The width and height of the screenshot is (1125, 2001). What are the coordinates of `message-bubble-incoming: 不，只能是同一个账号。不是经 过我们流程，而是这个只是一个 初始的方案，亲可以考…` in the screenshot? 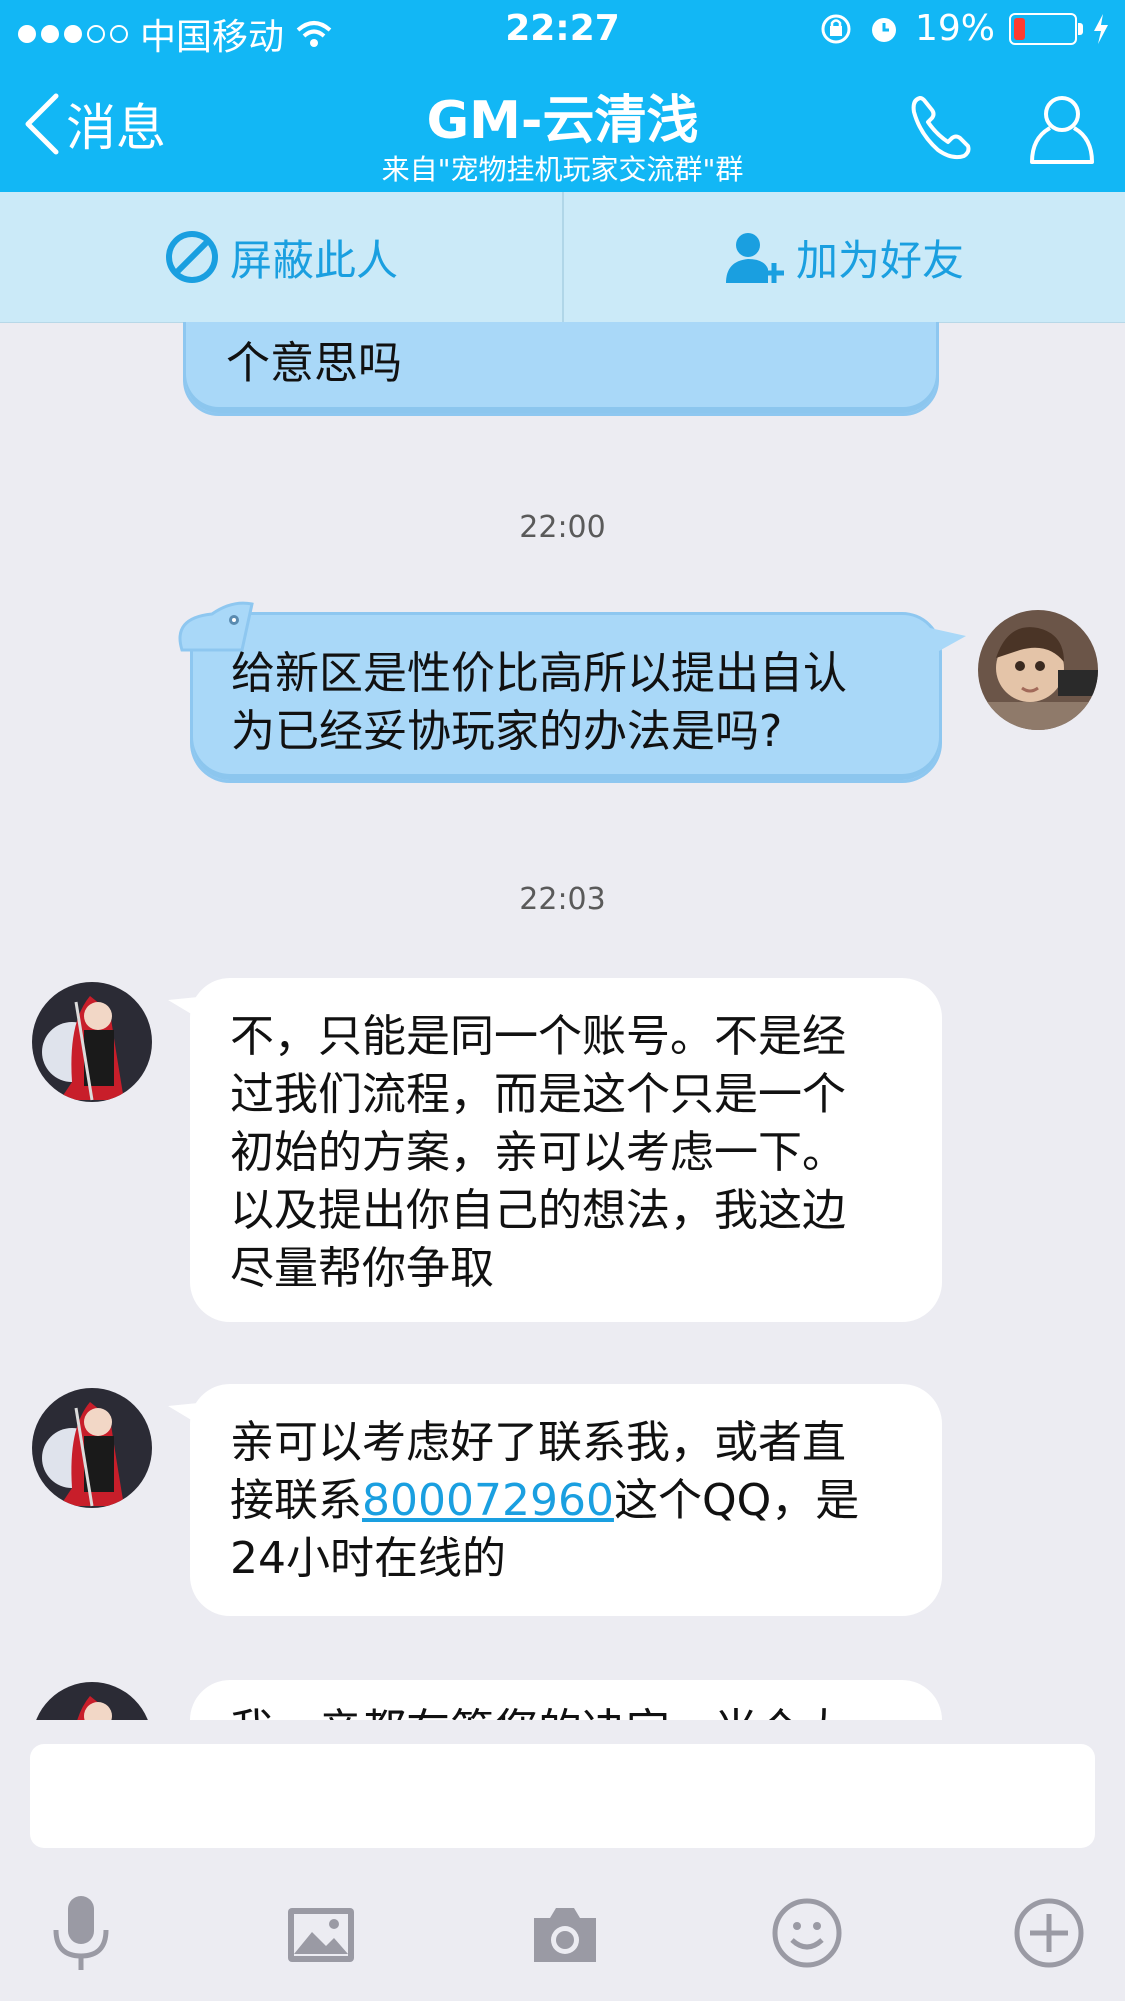 It's located at (566, 1150).